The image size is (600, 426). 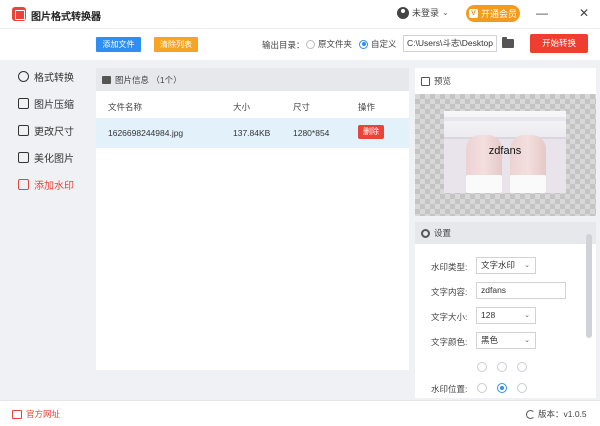 What do you see at coordinates (17, 414) in the screenshot?
I see `home-icon` at bounding box center [17, 414].